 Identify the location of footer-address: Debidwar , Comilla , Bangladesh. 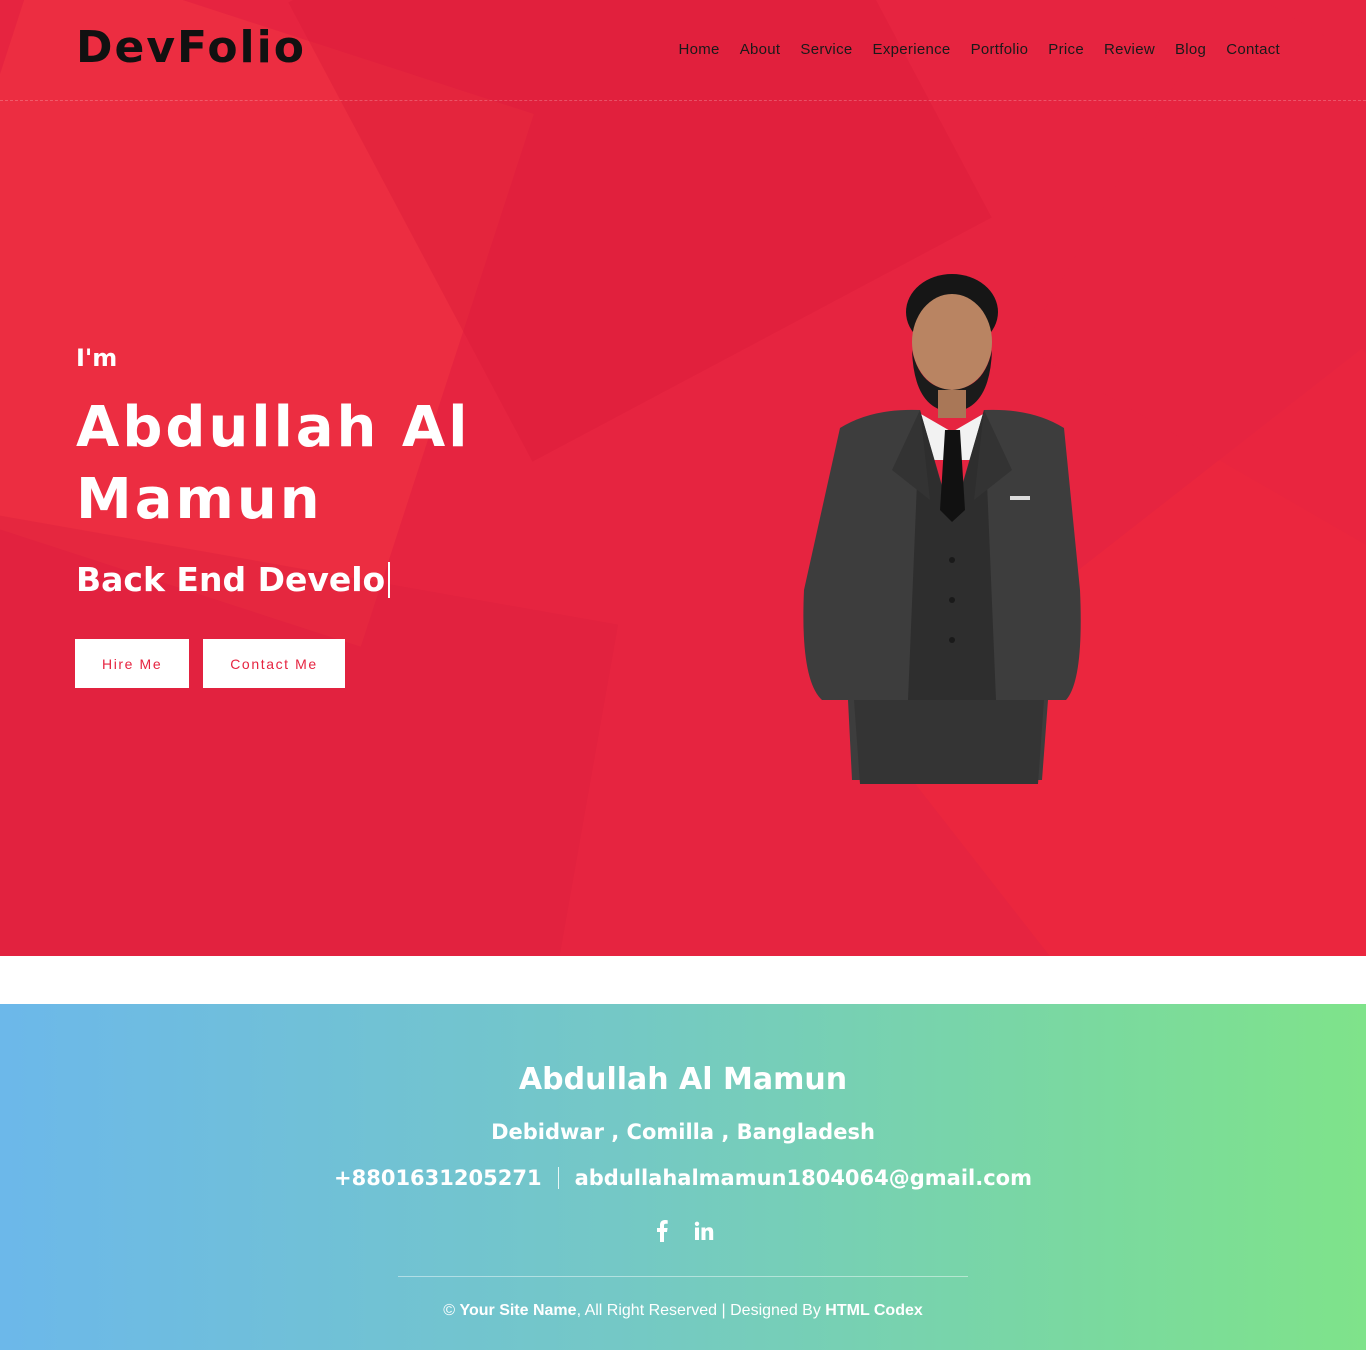
(683, 1132).